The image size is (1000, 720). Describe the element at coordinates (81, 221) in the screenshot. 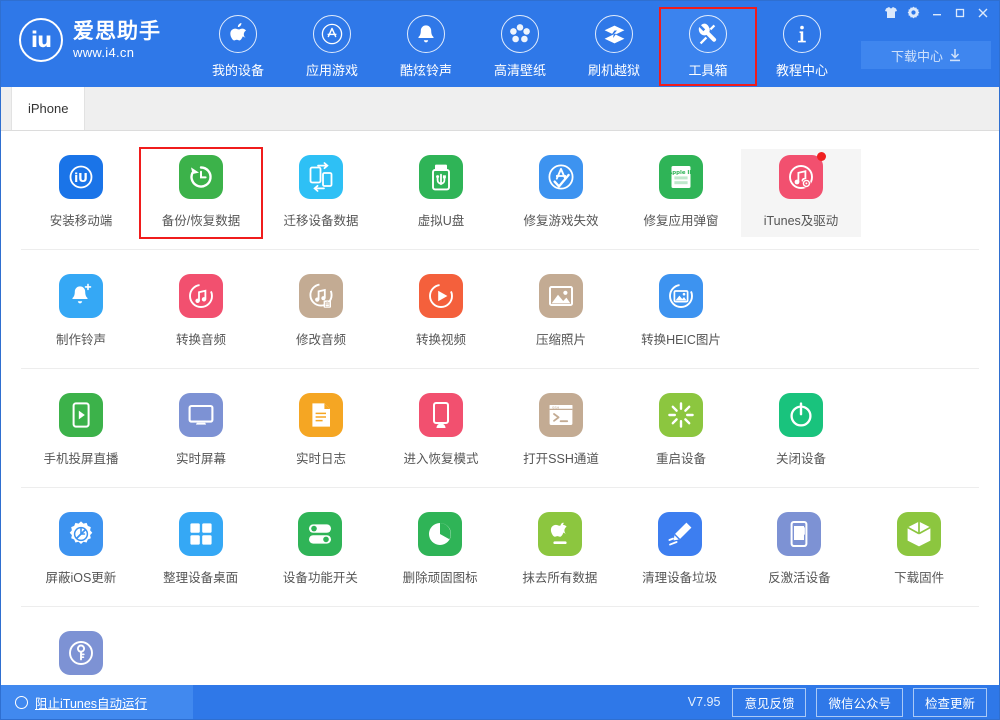

I see `tool-item-label: 安装移动端` at that location.